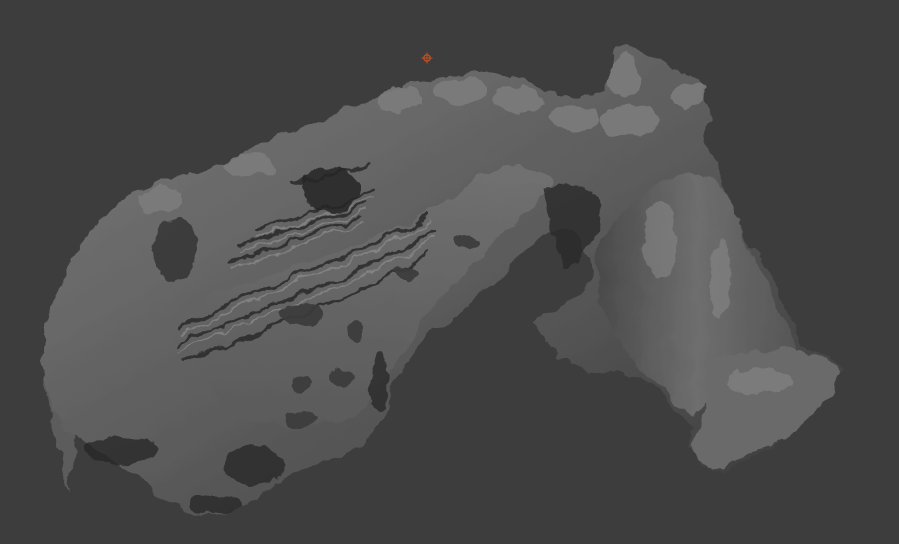 Image resolution: width=899 pixels, height=544 pixels. Describe the element at coordinates (427, 58) in the screenshot. I see `object-origin-icon` at that location.